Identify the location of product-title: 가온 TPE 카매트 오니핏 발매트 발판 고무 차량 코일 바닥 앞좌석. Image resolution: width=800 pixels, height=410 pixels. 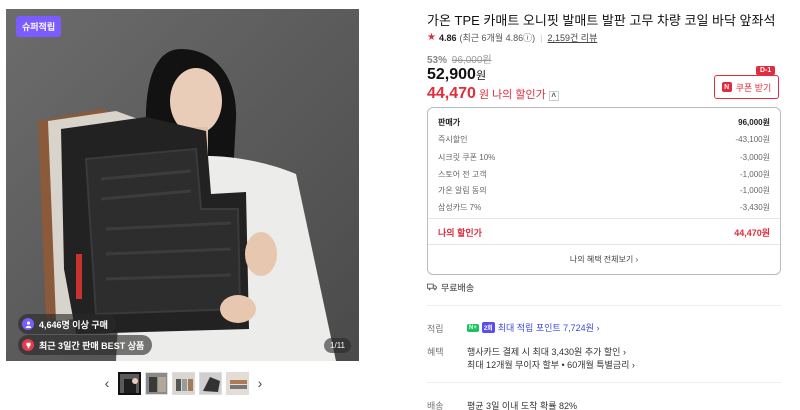
(601, 20).